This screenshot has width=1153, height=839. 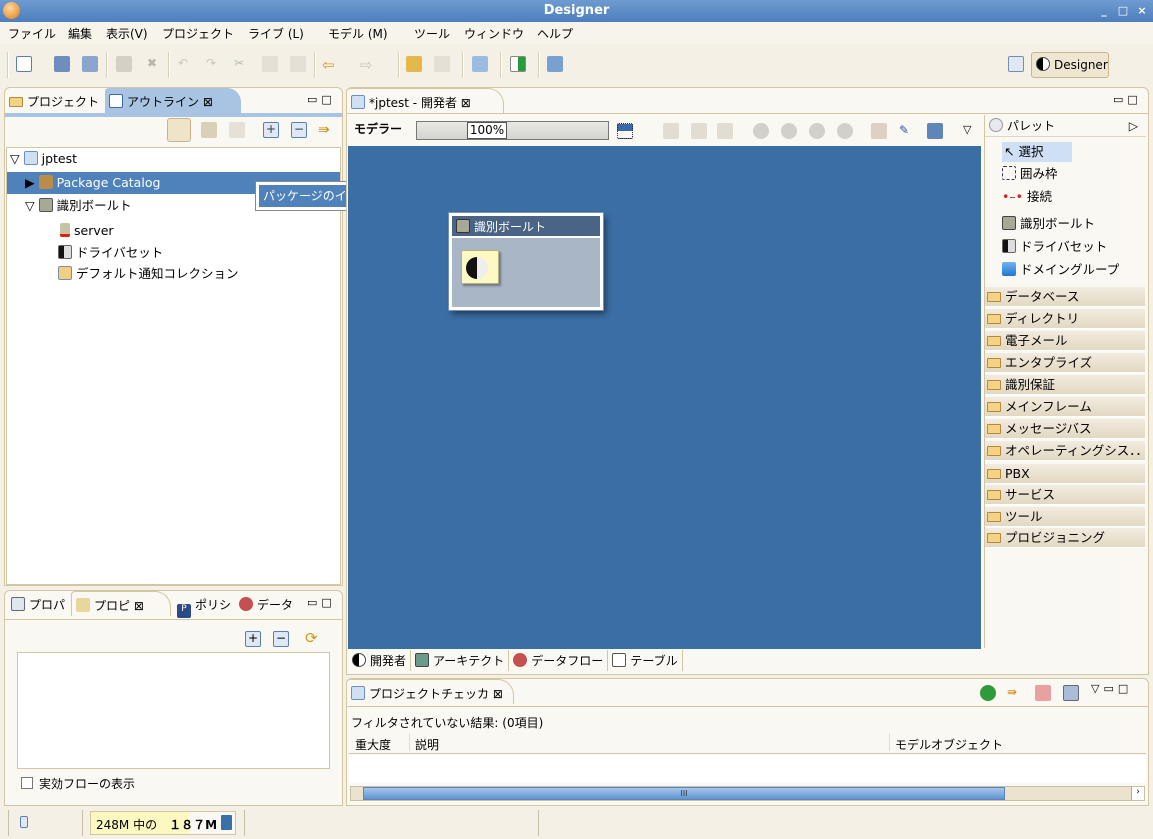 I want to click on start-disabled-icon, so click(x=761, y=131).